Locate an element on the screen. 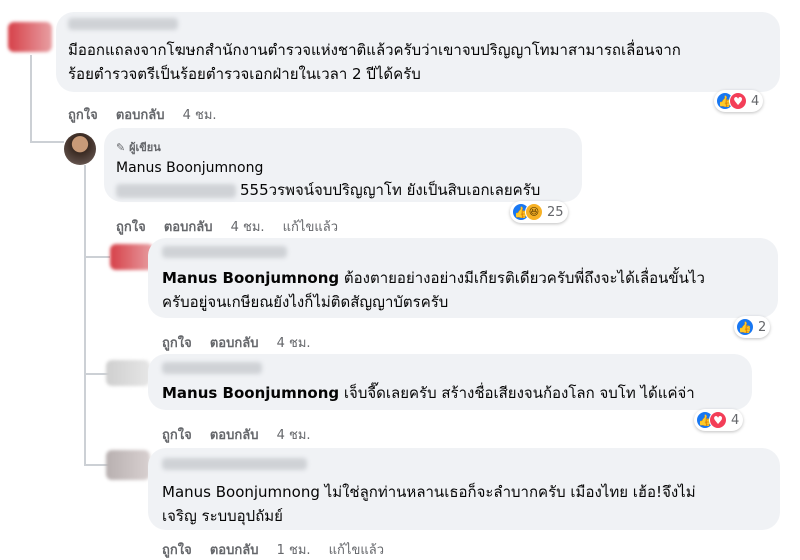 The width and height of the screenshot is (800, 560). comment-actions: ถูกใจ ตอบกลับ 1 ชม. แก้ไขแล้ว is located at coordinates (280, 549).